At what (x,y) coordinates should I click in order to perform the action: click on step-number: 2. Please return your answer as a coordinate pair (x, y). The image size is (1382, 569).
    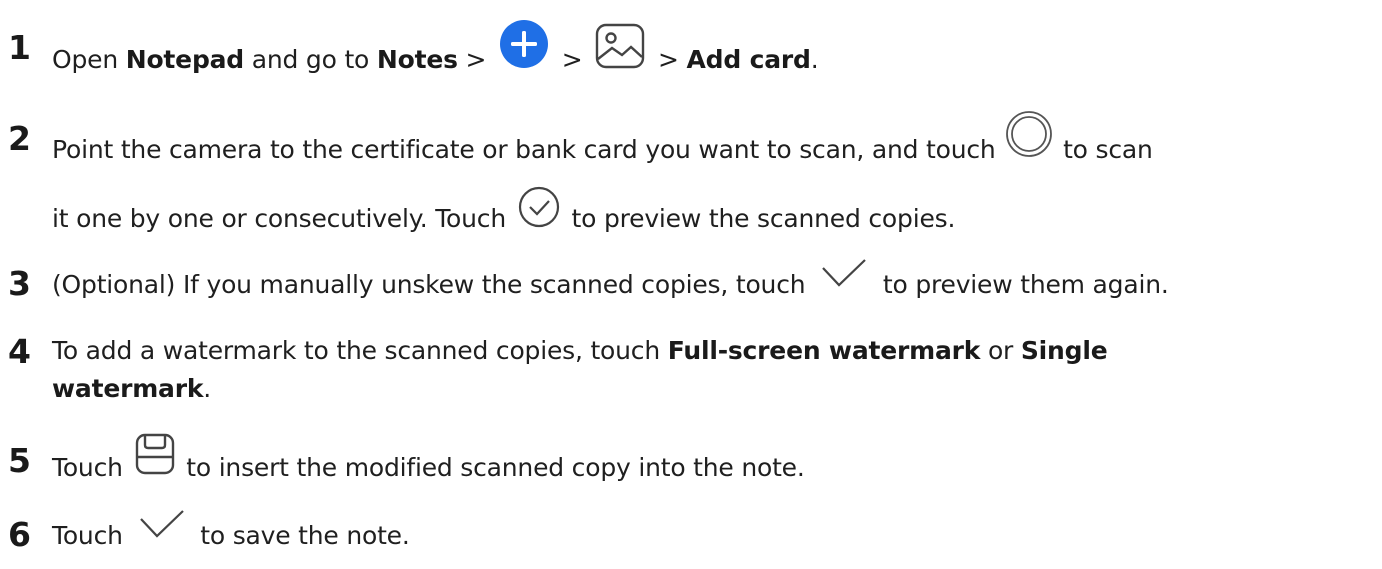
    Looking at the image, I should click on (19, 138).